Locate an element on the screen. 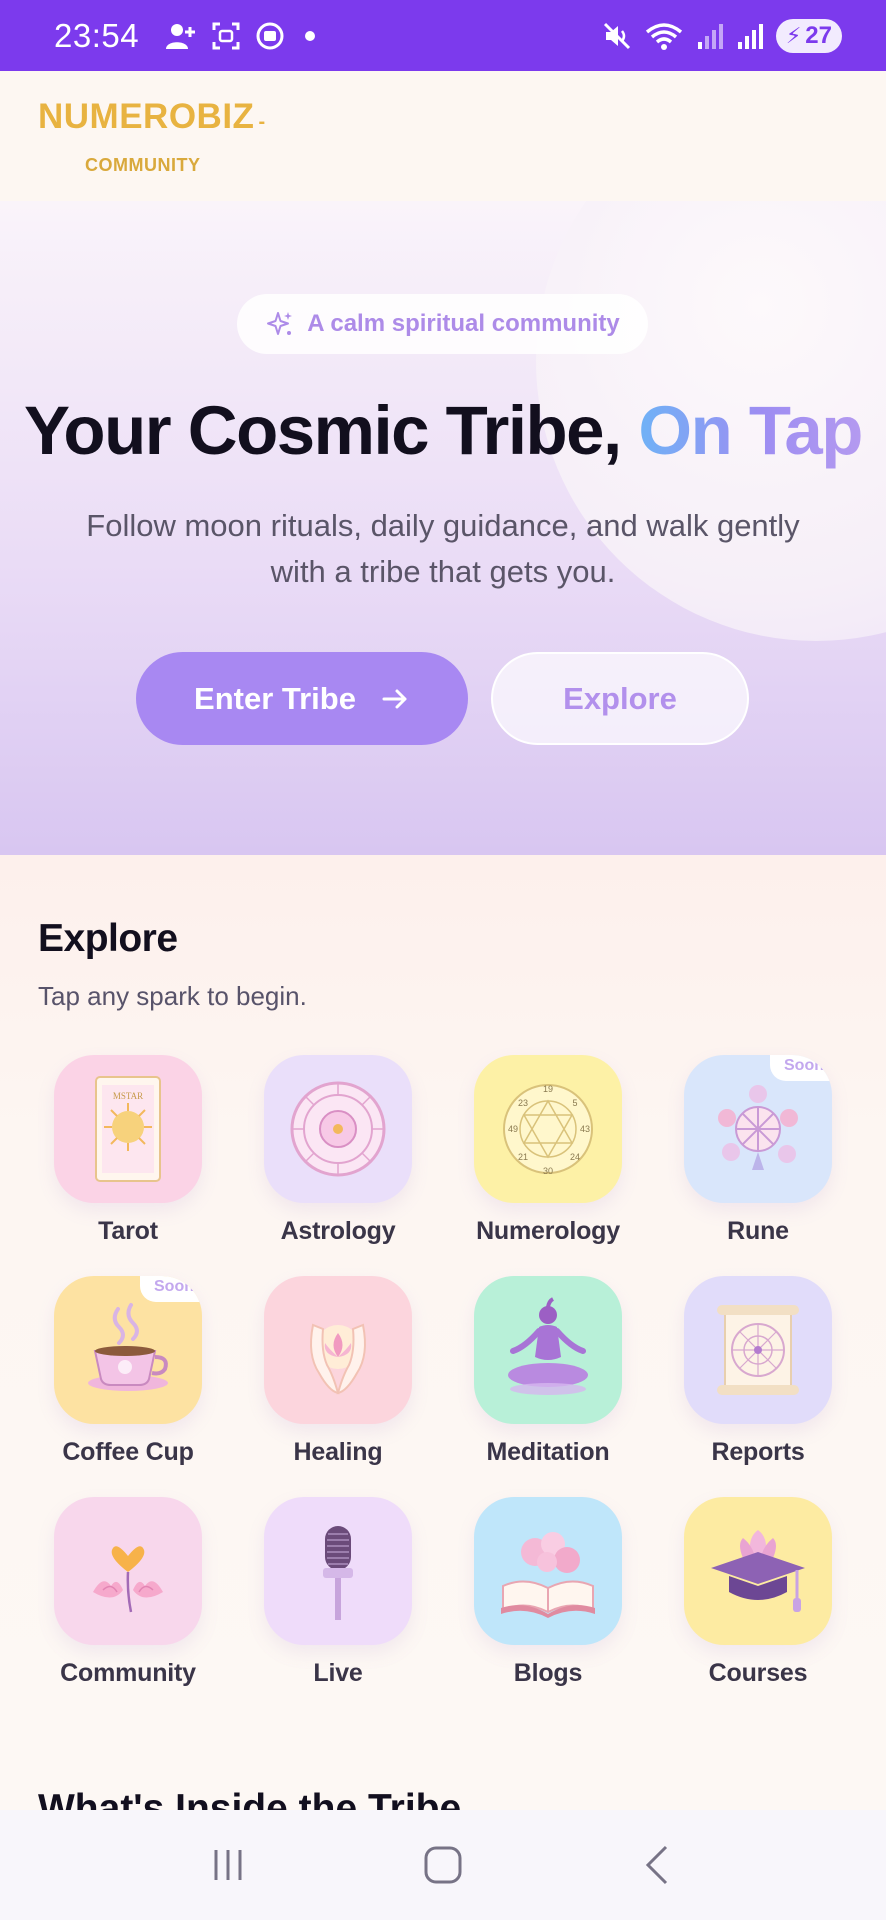  explore-tile-live: Live is located at coordinates (338, 1592).